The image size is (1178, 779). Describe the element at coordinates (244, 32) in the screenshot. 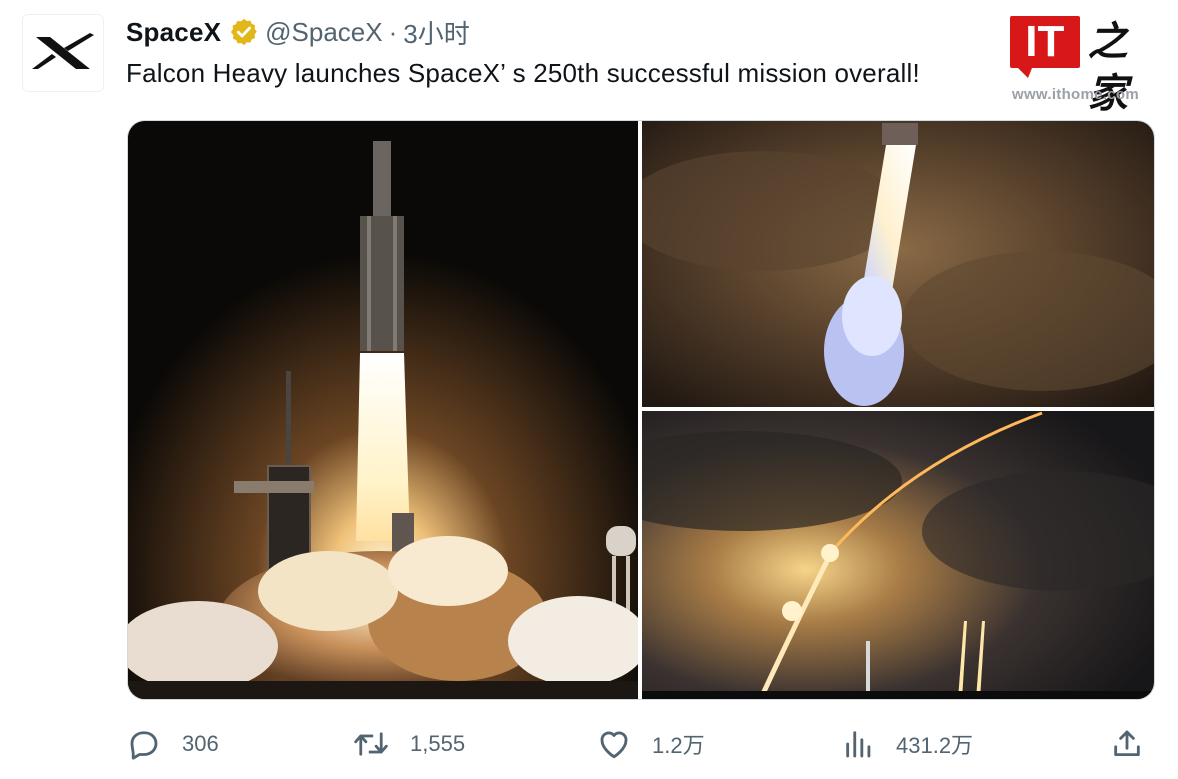

I see `verified-badge-icon` at that location.